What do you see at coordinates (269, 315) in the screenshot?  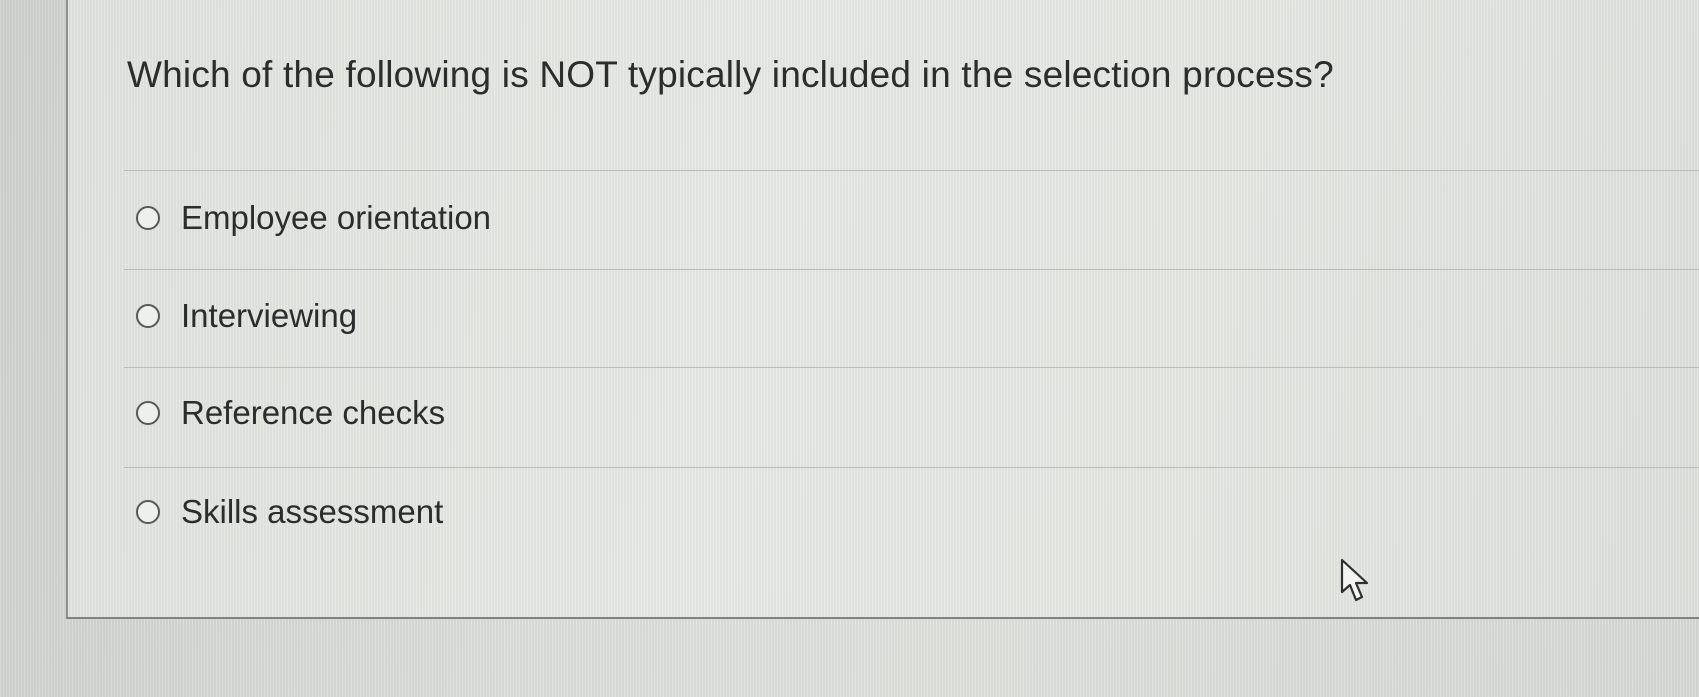 I see `answer-label: Interviewing` at bounding box center [269, 315].